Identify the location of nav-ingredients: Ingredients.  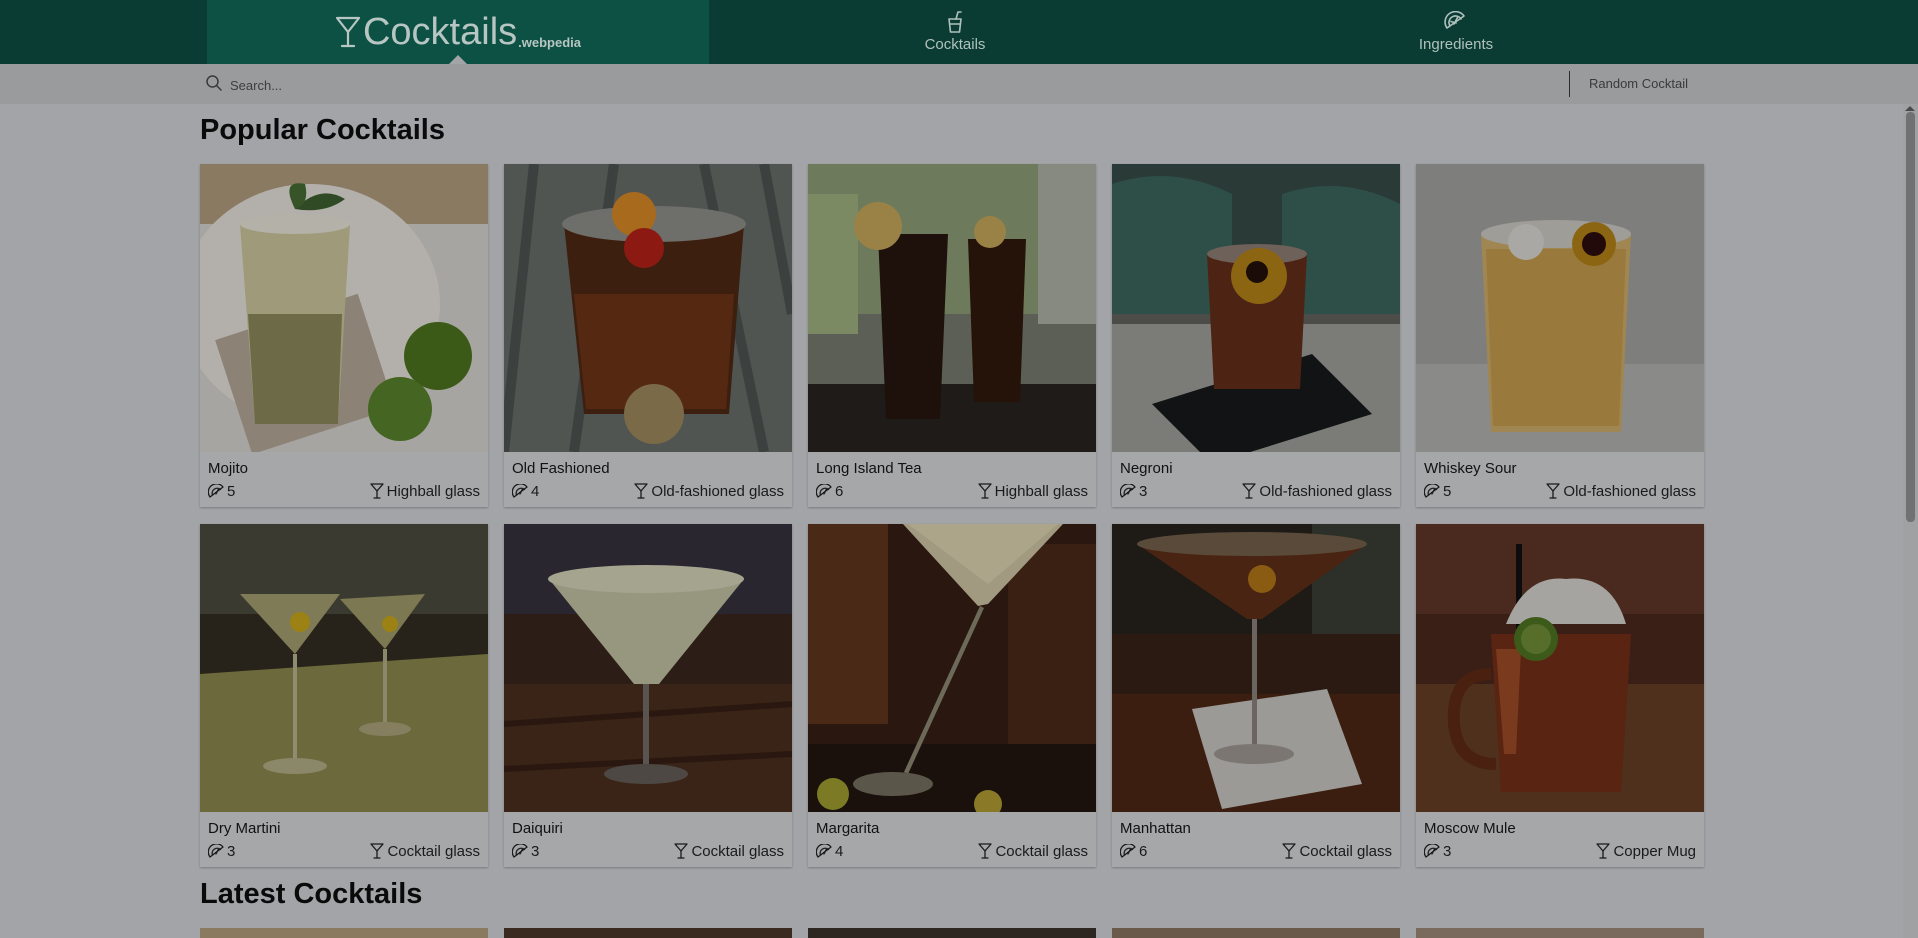
(1456, 32).